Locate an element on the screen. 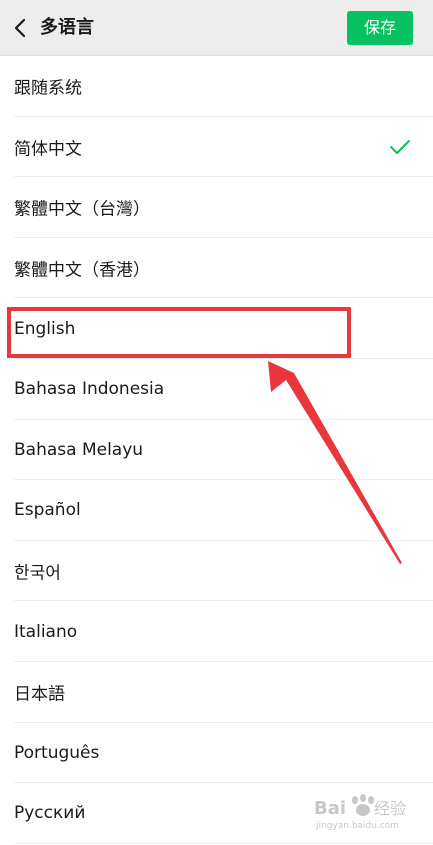 This screenshot has height=845, width=433. language-label: Español is located at coordinates (47, 510).